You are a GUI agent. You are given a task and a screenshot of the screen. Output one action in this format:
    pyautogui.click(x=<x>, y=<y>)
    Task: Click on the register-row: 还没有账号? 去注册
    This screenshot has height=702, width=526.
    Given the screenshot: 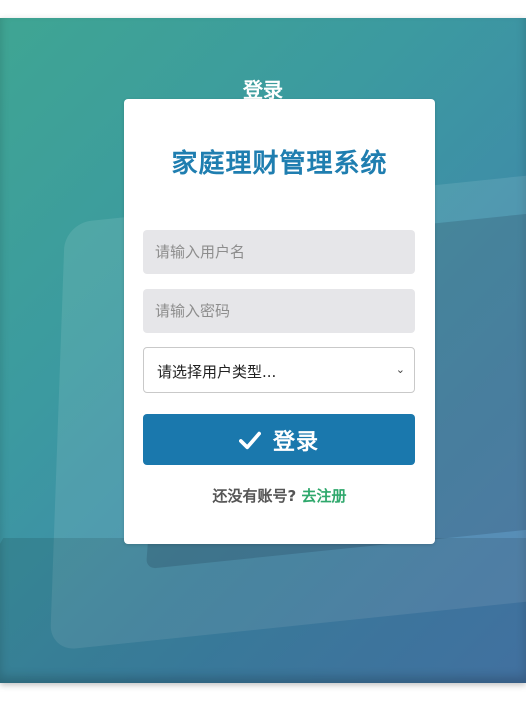 What is the action you would take?
    pyautogui.click(x=279, y=495)
    